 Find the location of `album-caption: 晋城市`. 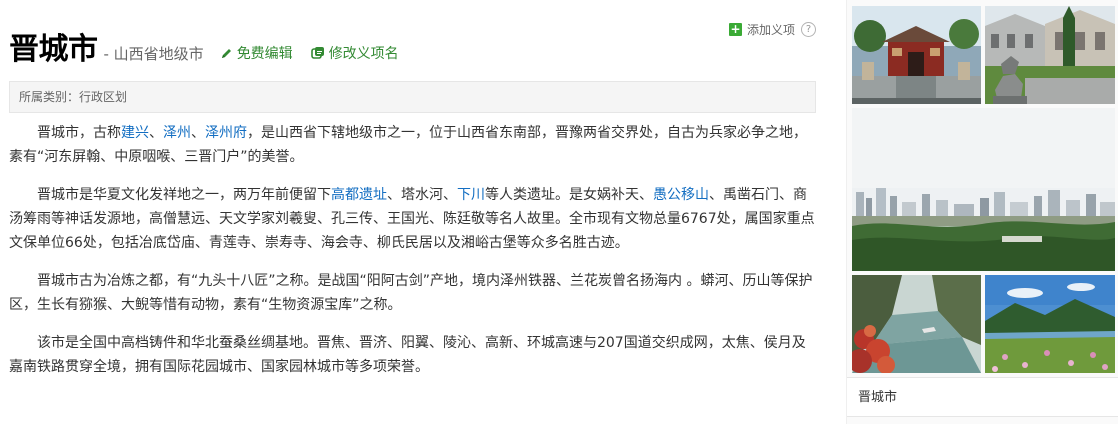

album-caption: 晋城市 is located at coordinates (982, 397).